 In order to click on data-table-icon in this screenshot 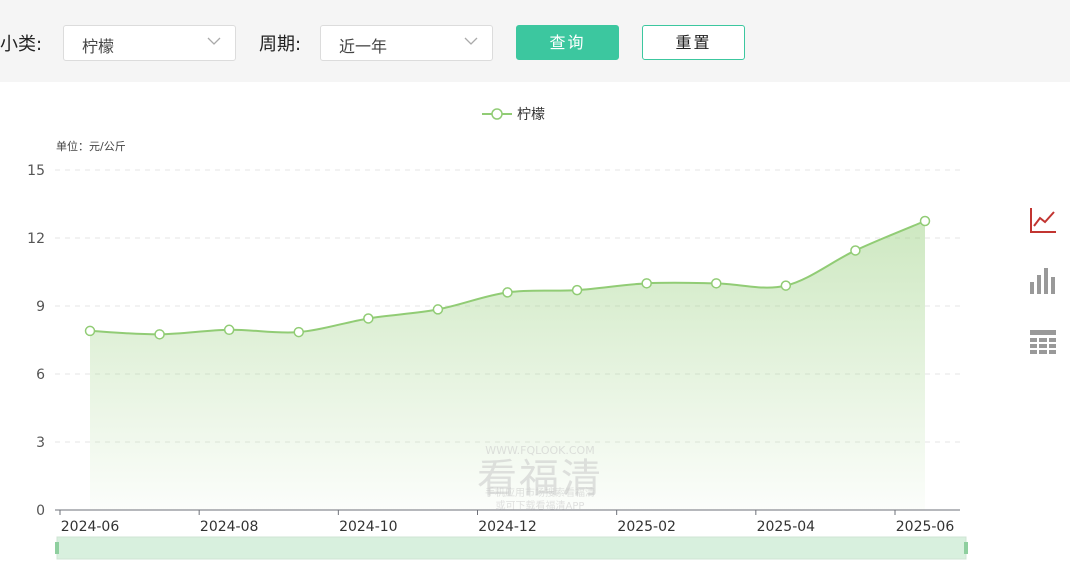, I will do `click(1043, 342)`.